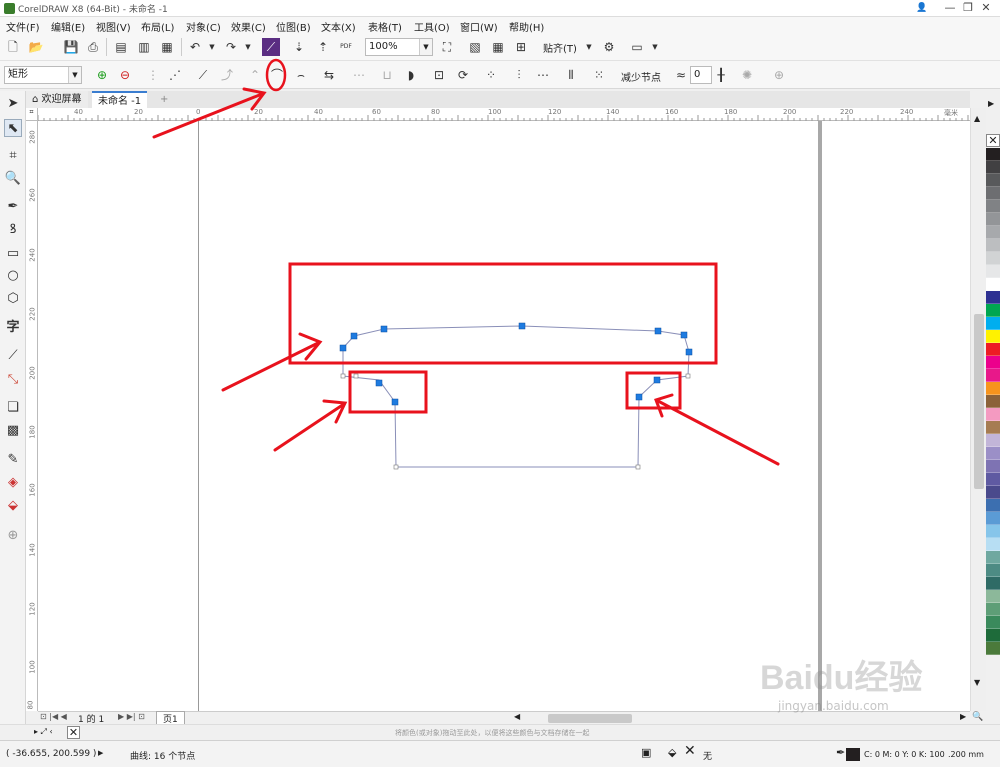 The image size is (1000, 767). Describe the element at coordinates (519, 75) in the screenshot. I see `mirror-horizontal-icon: ⫶` at that location.